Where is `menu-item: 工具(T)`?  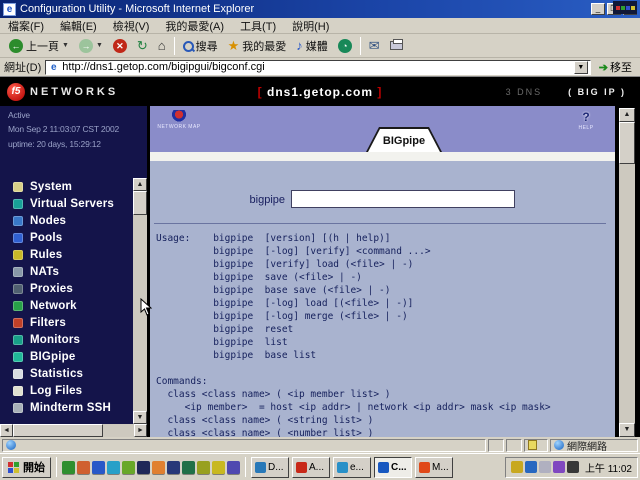 menu-item: 工具(T) is located at coordinates (258, 26).